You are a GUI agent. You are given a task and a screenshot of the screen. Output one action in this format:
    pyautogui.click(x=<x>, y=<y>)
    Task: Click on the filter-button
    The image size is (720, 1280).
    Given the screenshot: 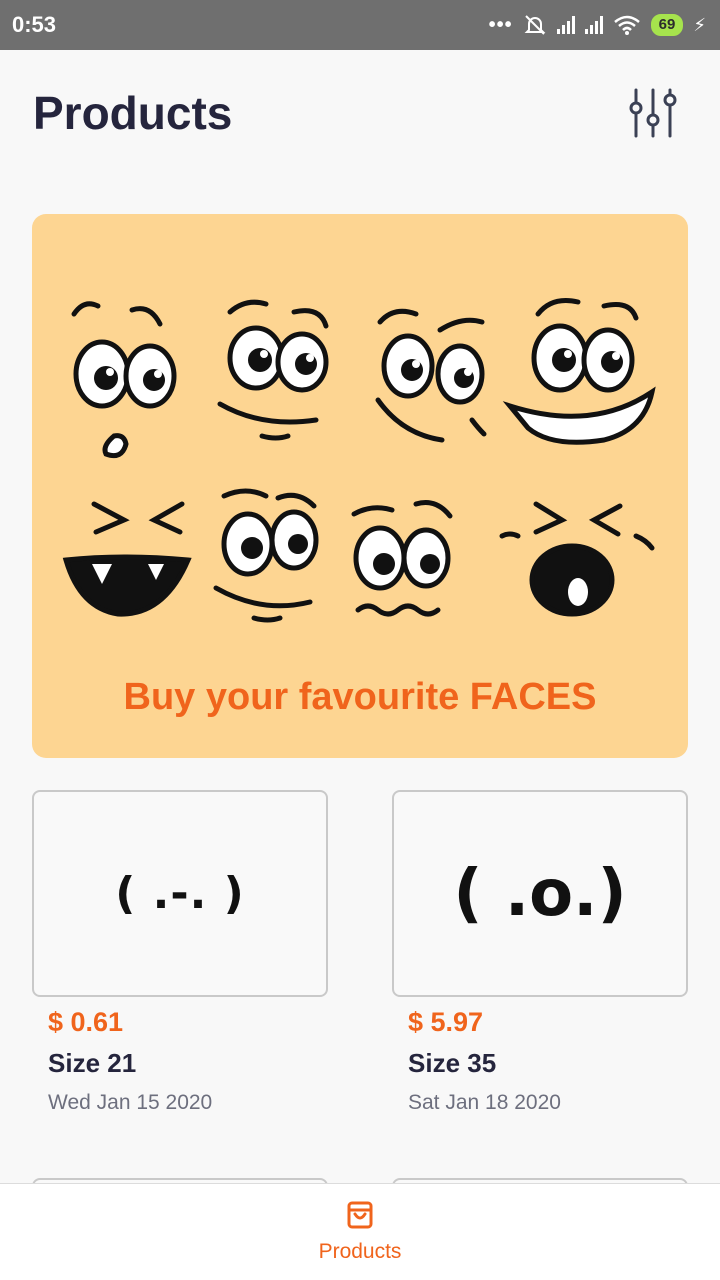 What is the action you would take?
    pyautogui.click(x=653, y=113)
    